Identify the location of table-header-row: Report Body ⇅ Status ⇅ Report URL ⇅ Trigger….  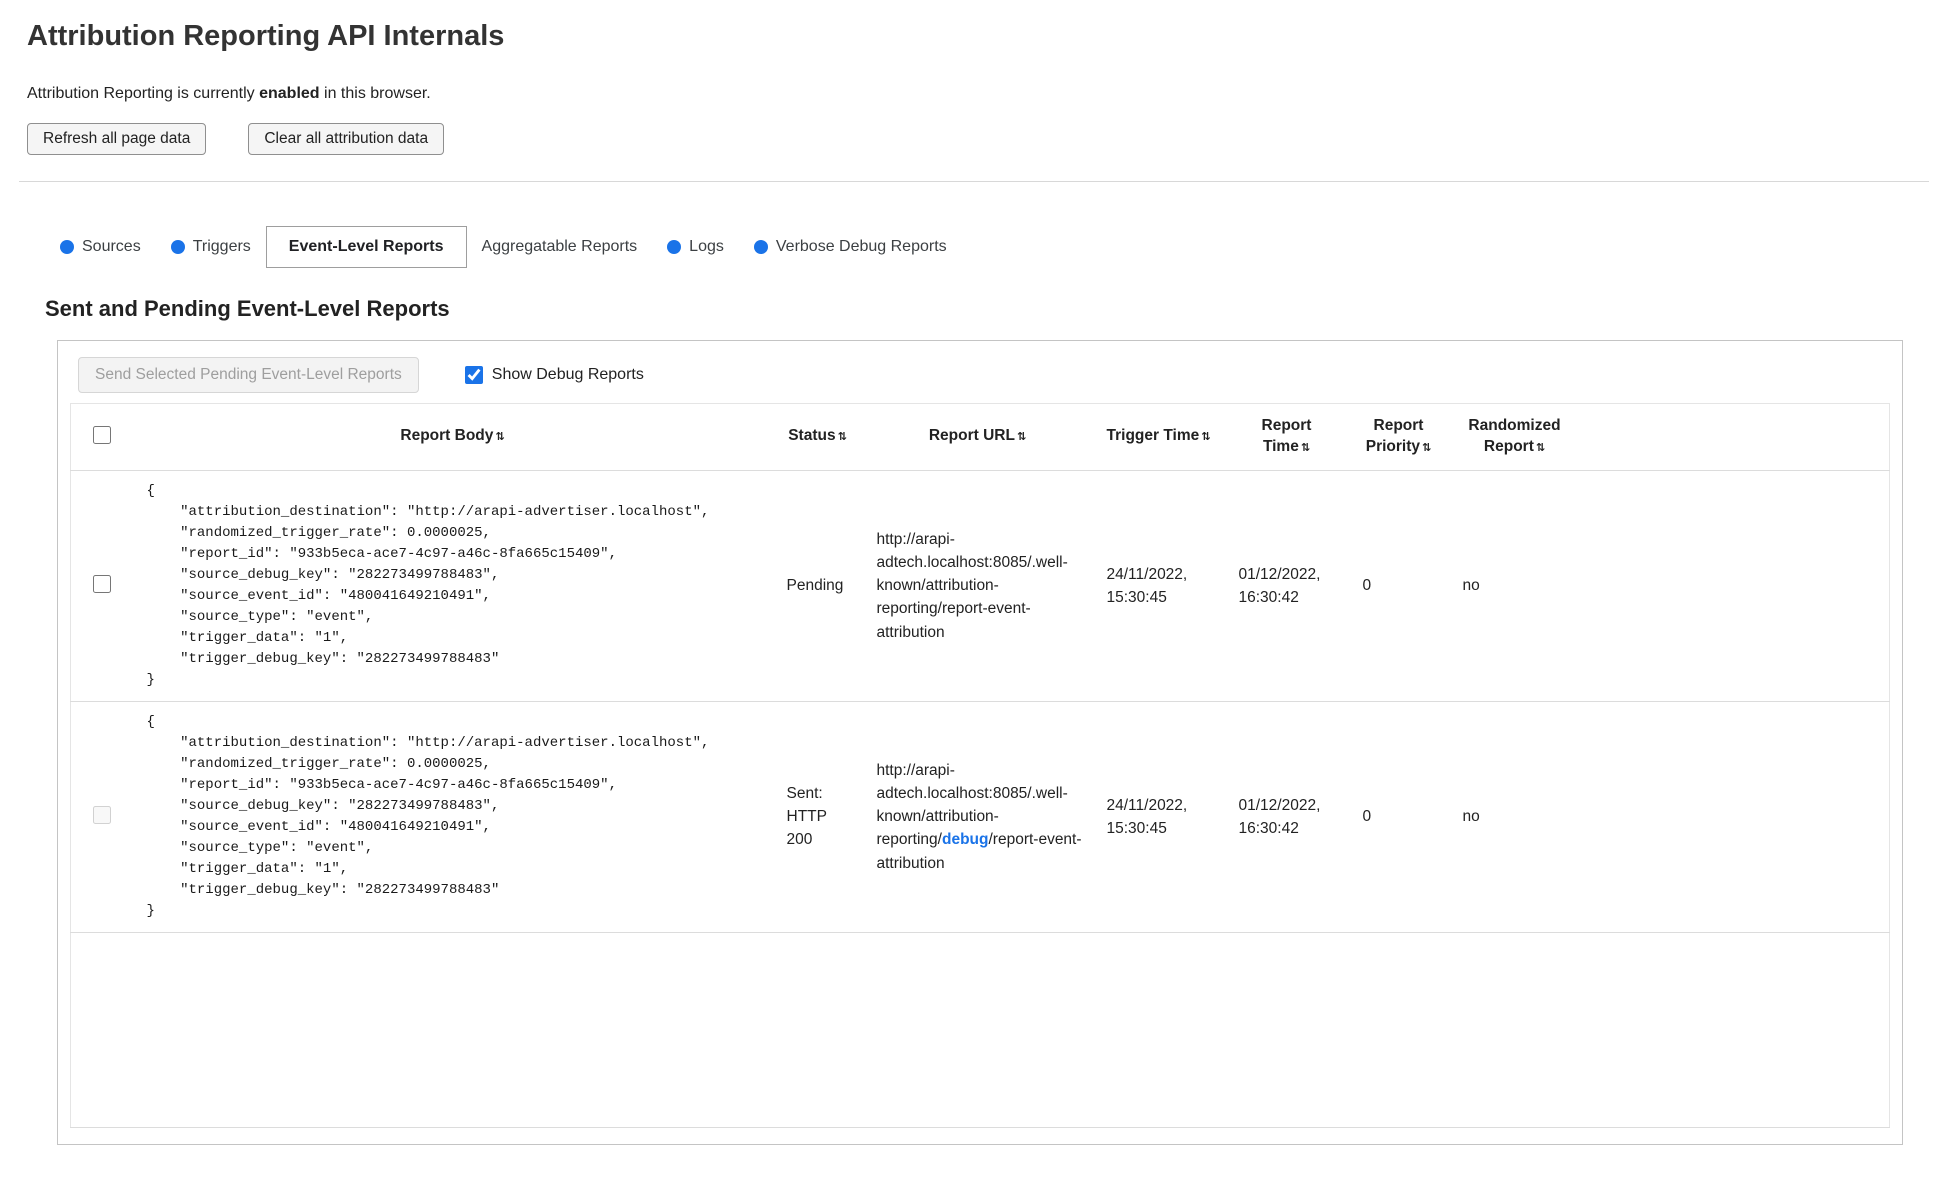
(980, 437).